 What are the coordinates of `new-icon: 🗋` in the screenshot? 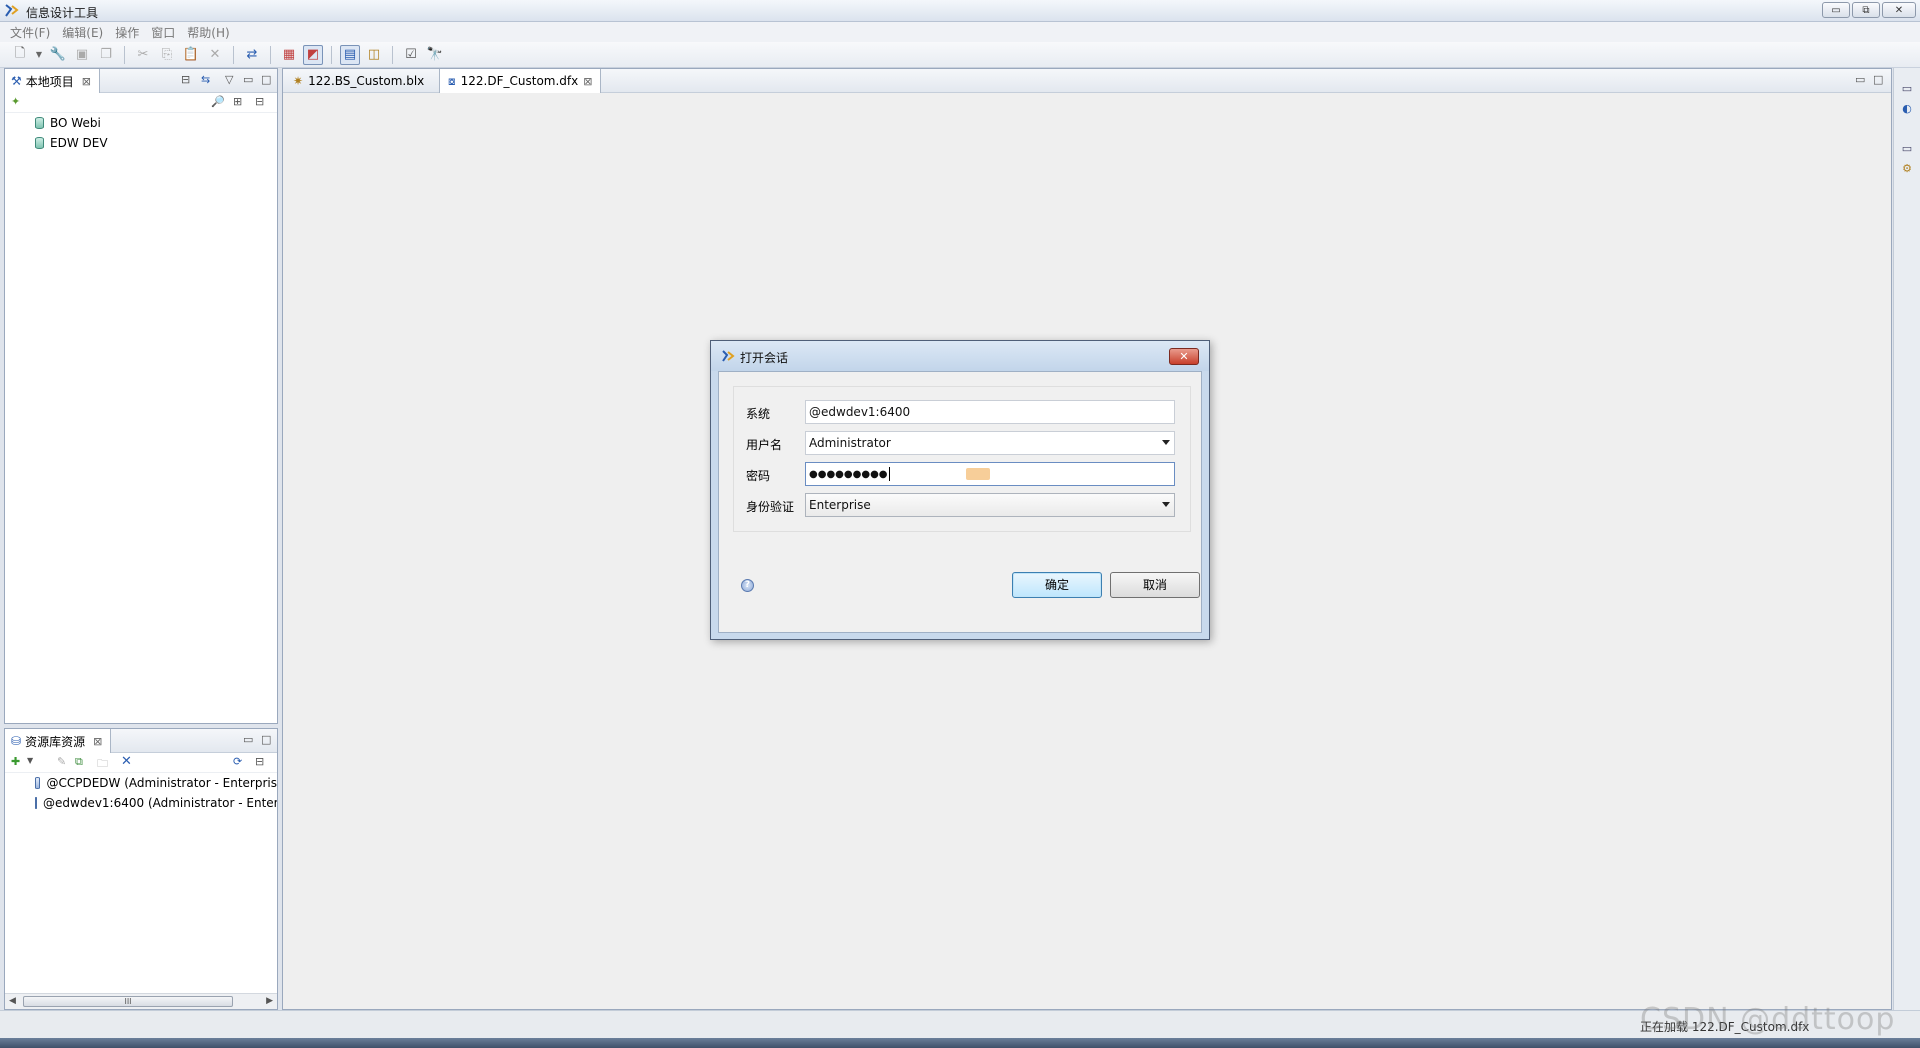 It's located at (20, 55).